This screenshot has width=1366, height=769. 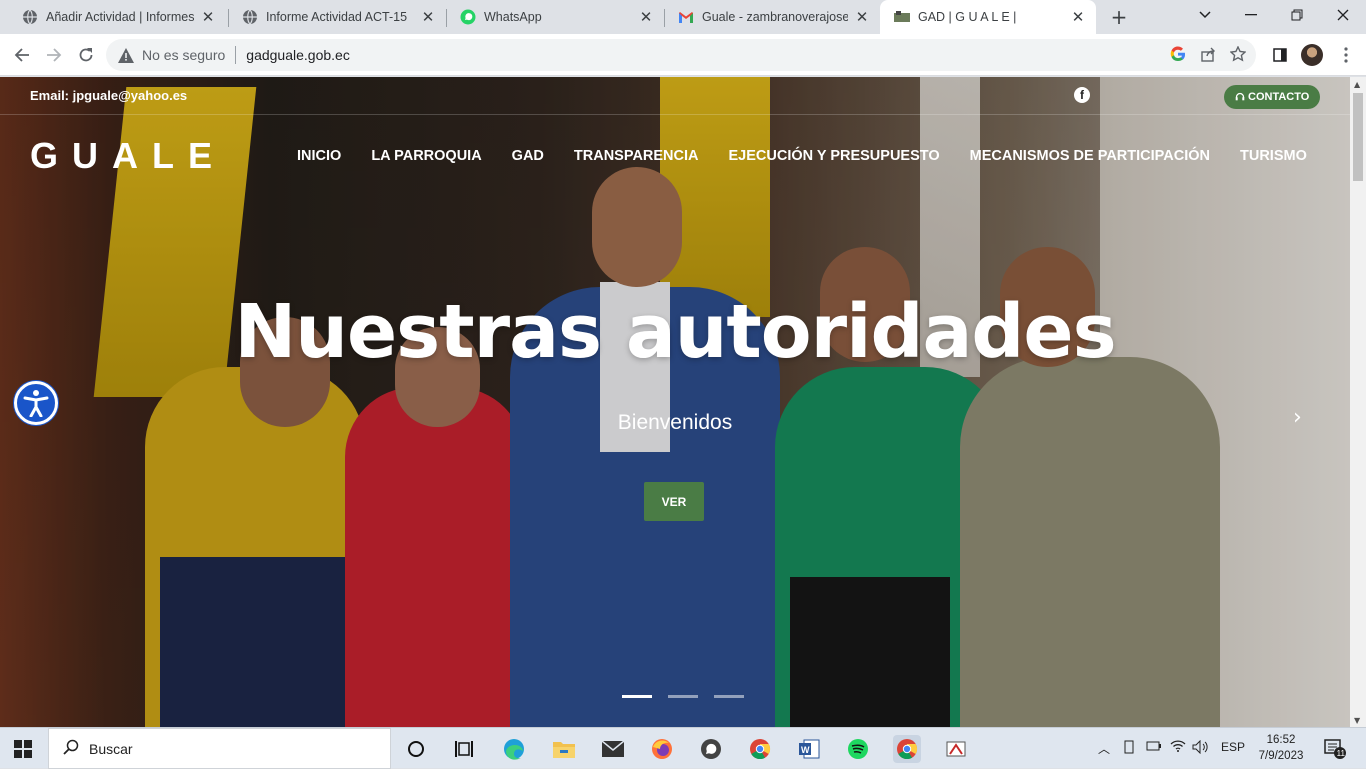 What do you see at coordinates (1341, 753) in the screenshot?
I see `notification-count: 11` at bounding box center [1341, 753].